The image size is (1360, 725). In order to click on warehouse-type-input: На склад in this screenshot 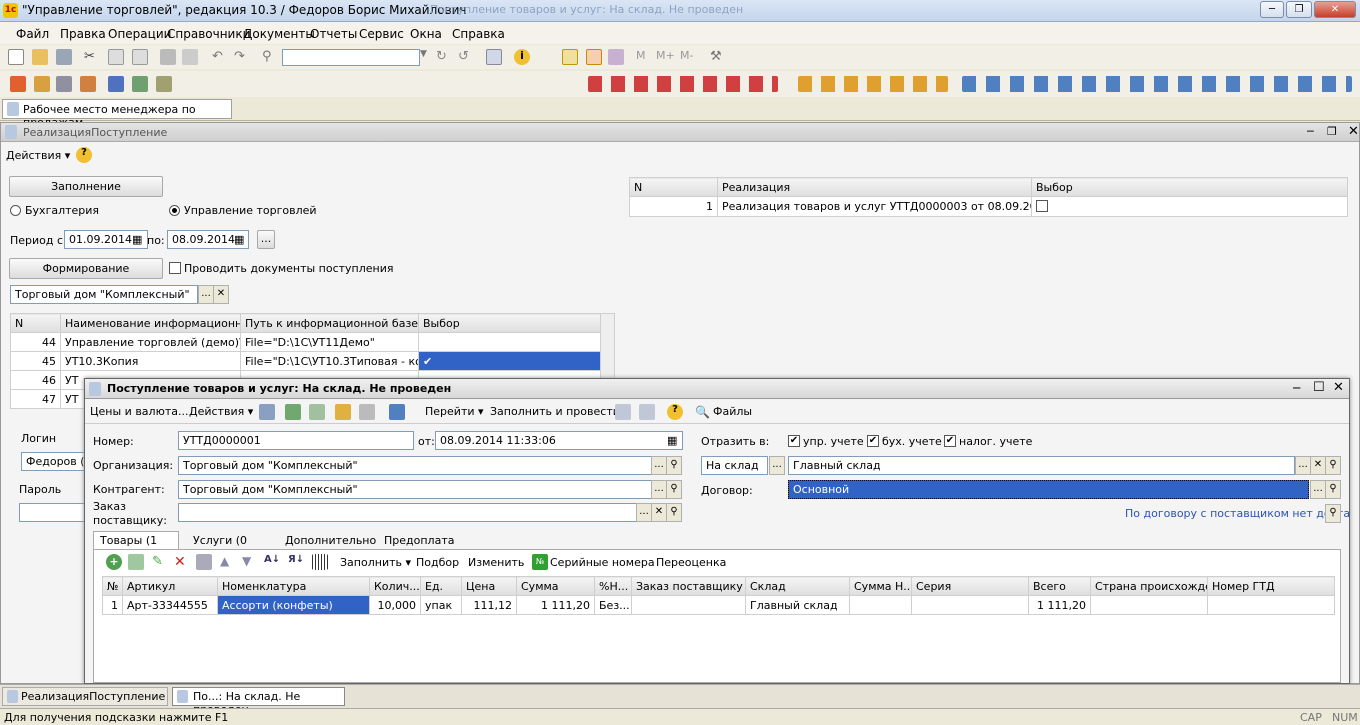, I will do `click(734, 465)`.